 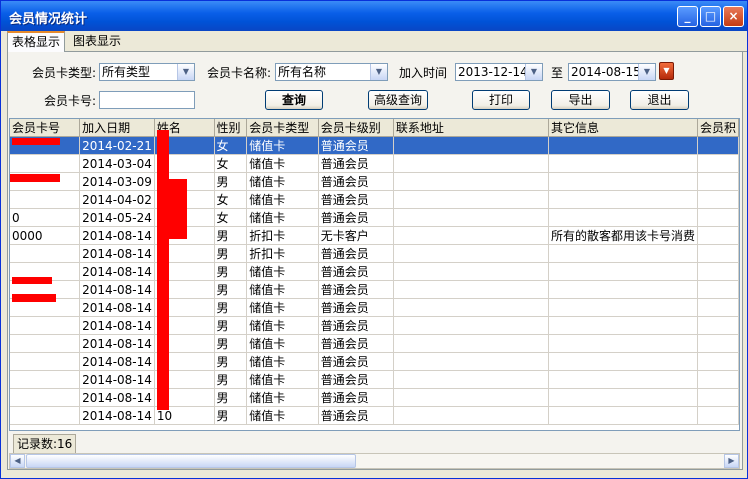 I want to click on column-header: 性别, so click(x=231, y=128).